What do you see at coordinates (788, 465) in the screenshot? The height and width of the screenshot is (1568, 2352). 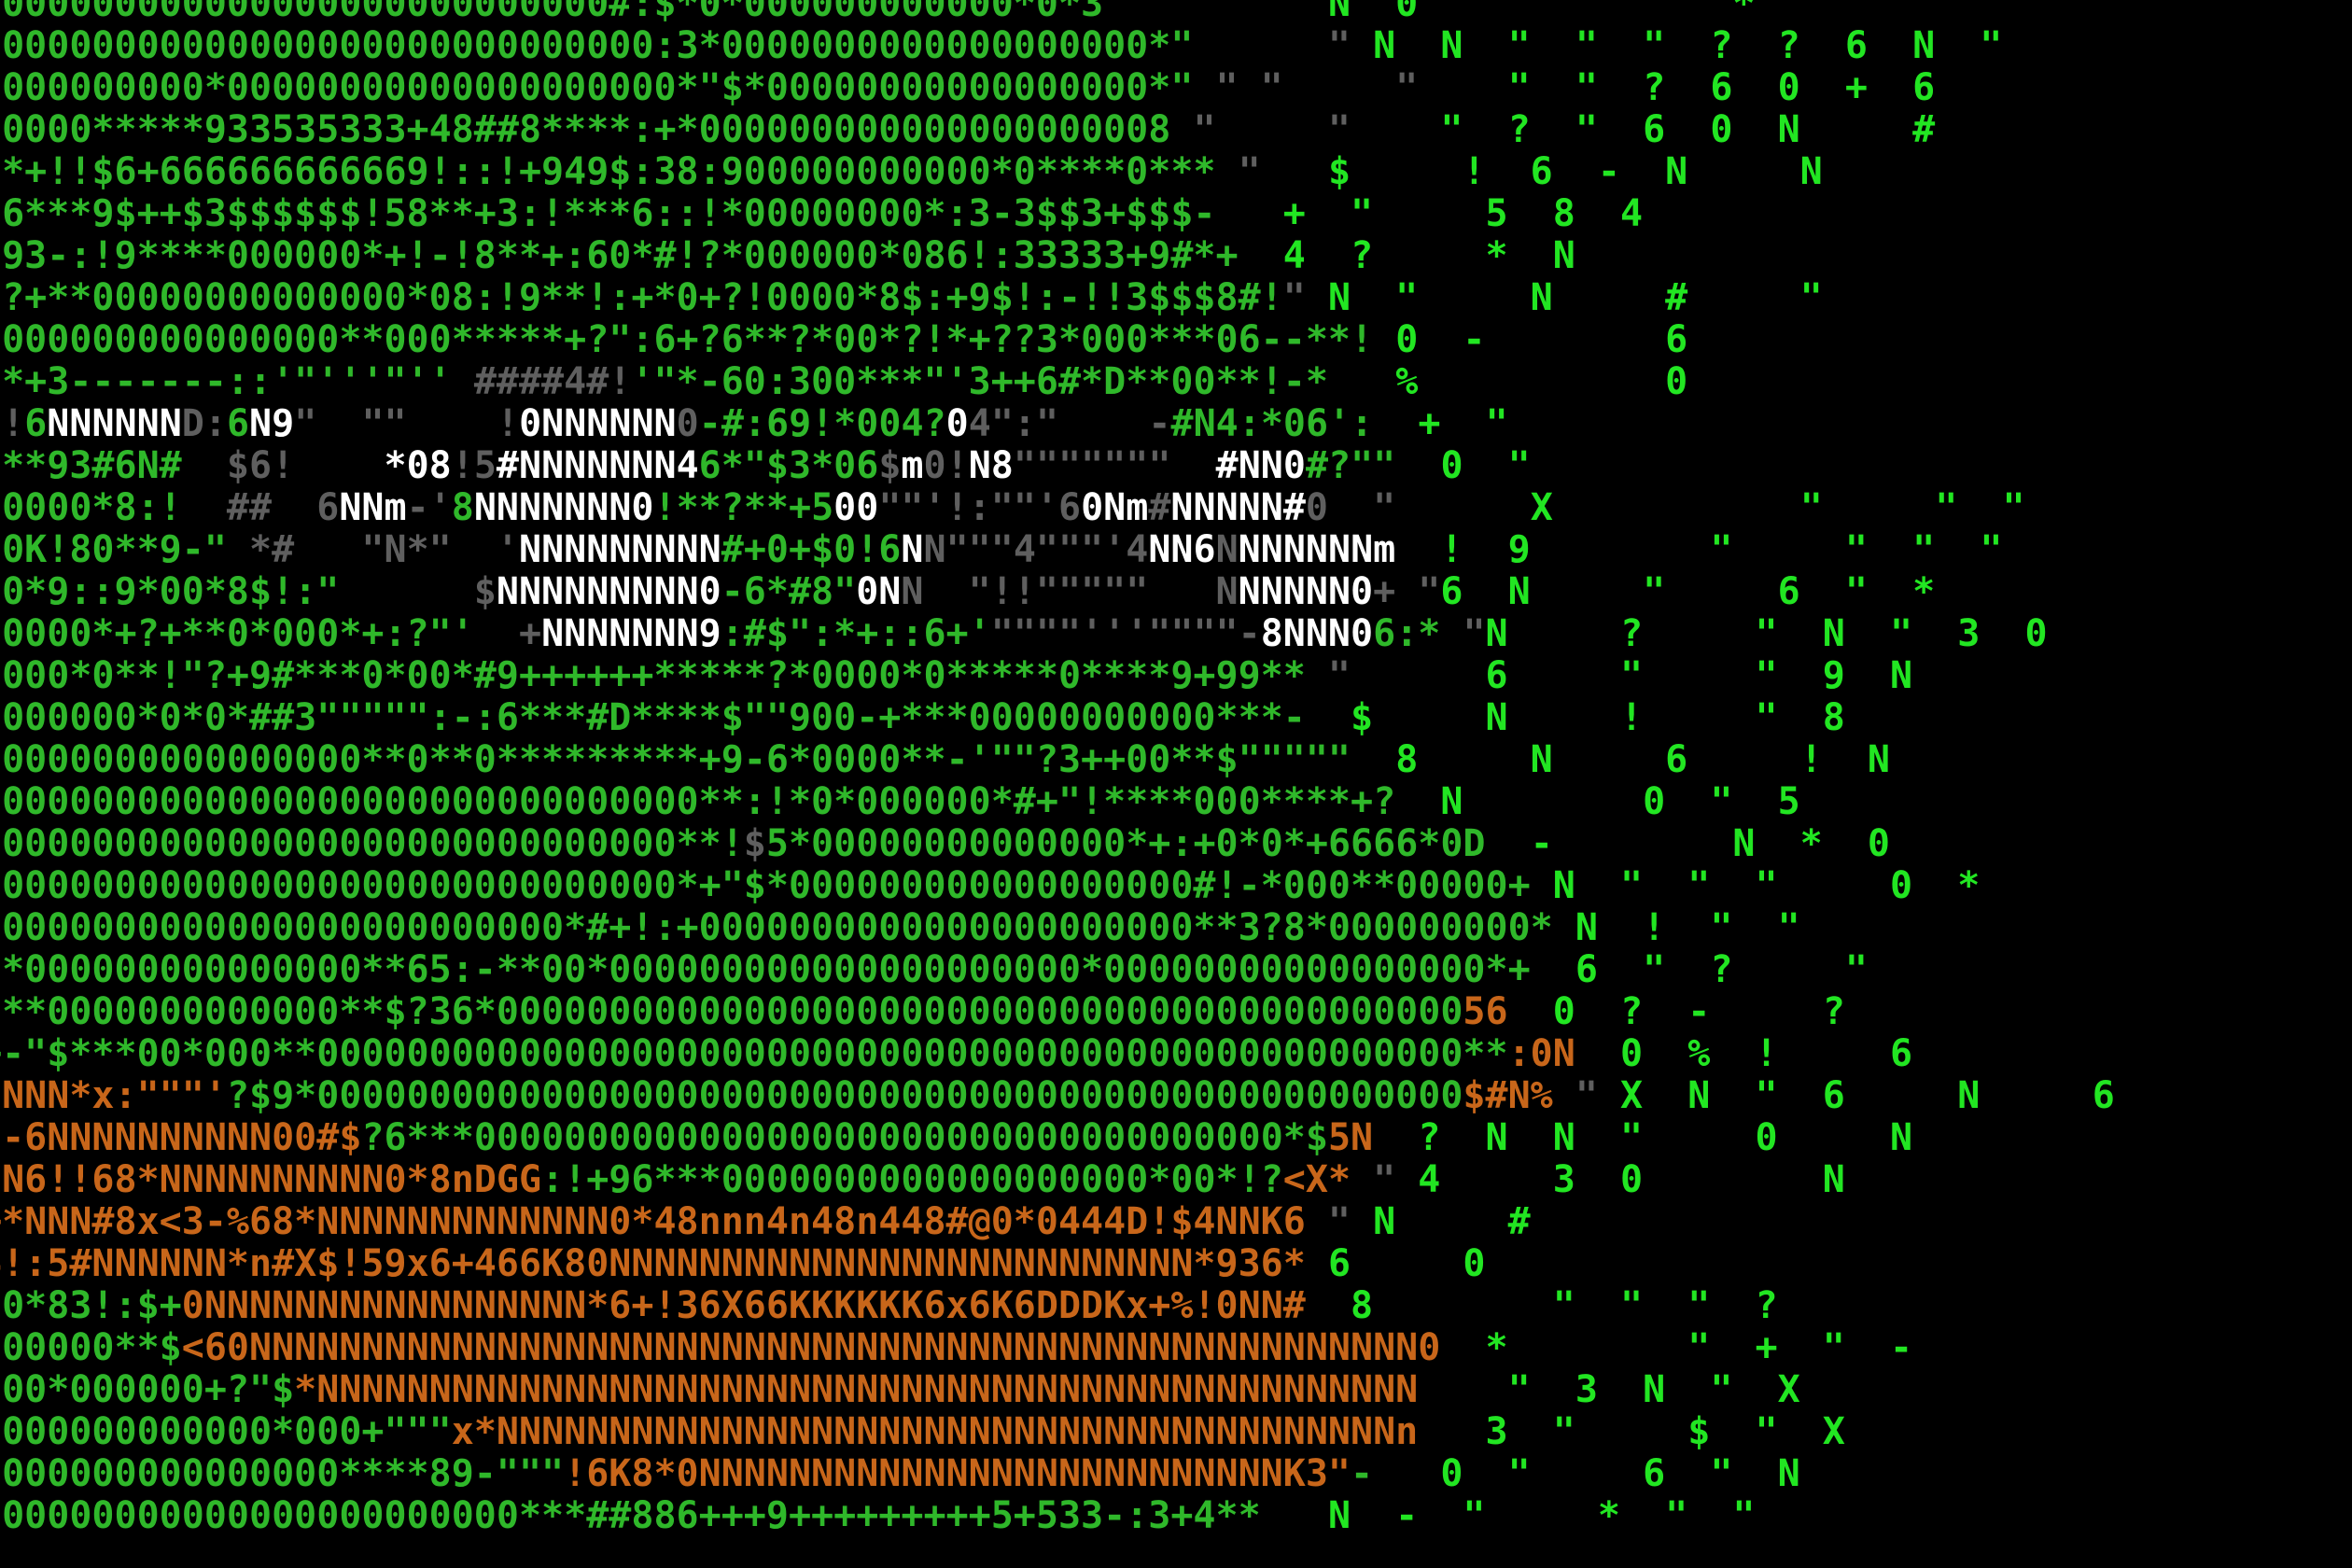 I see `ascii-segment: 6*"$3*06` at bounding box center [788, 465].